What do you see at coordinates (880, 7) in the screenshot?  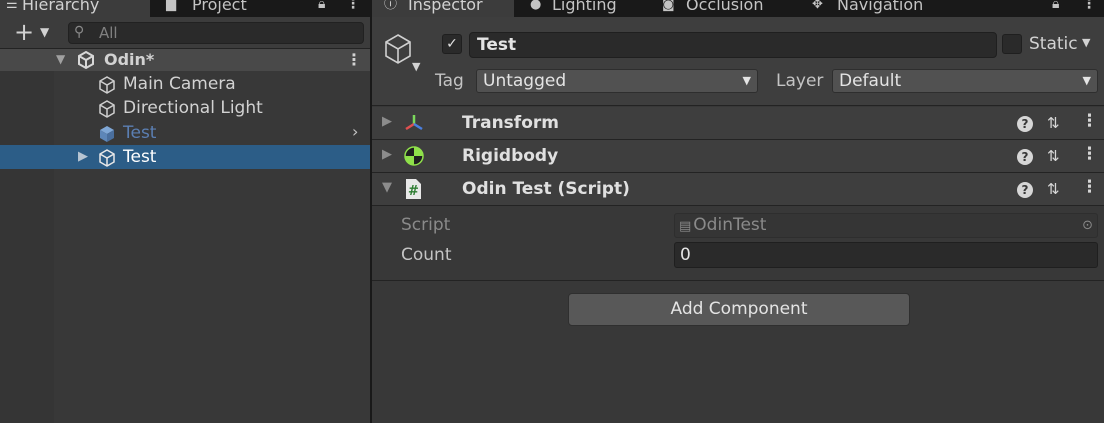 I see `tab-navigation-label: Navigation` at bounding box center [880, 7].